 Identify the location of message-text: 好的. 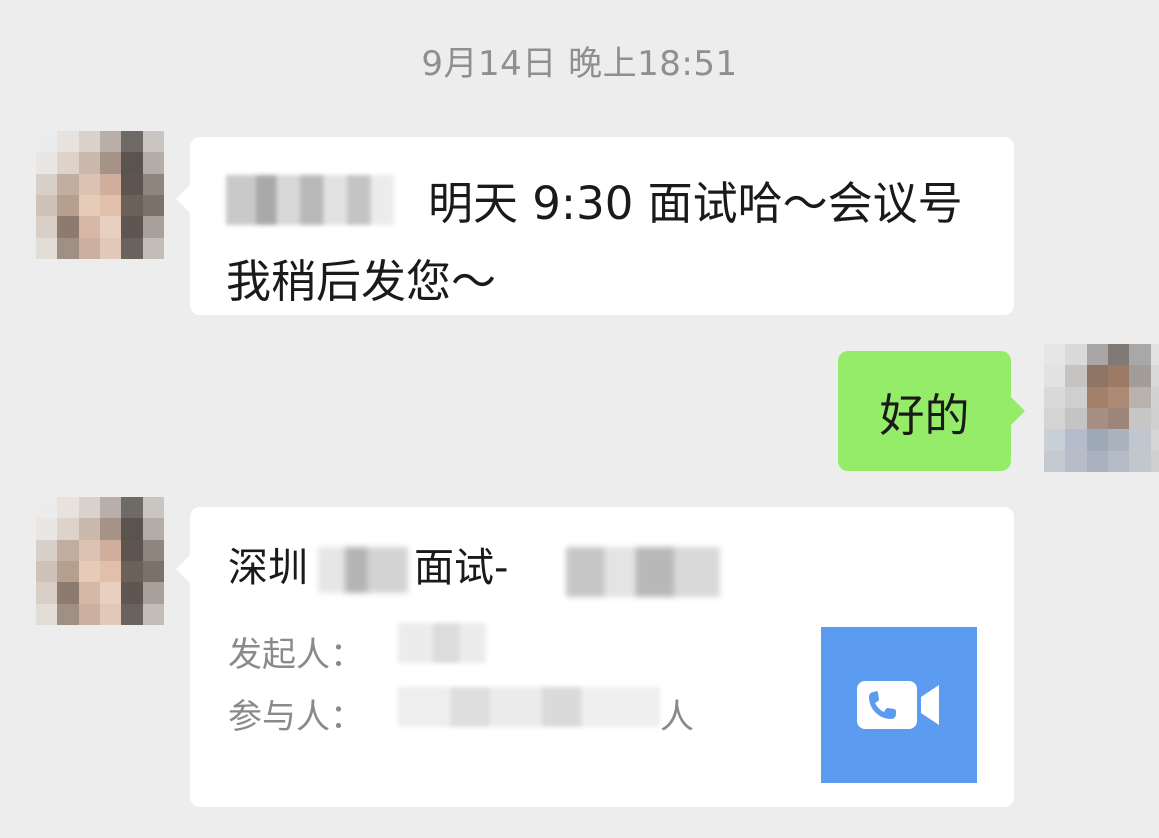
(924, 415).